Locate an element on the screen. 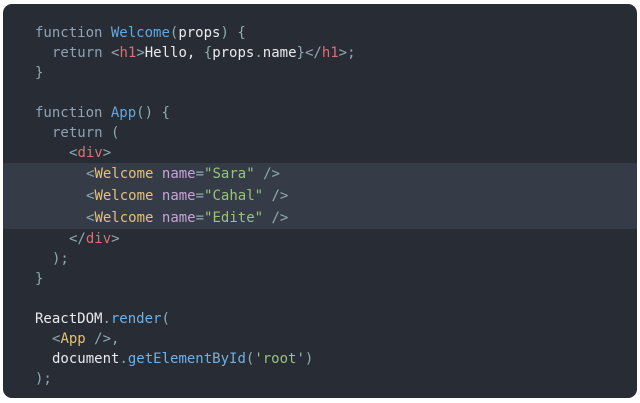 This screenshot has width=640, height=403. string-value: "Edite" is located at coordinates (234, 218).